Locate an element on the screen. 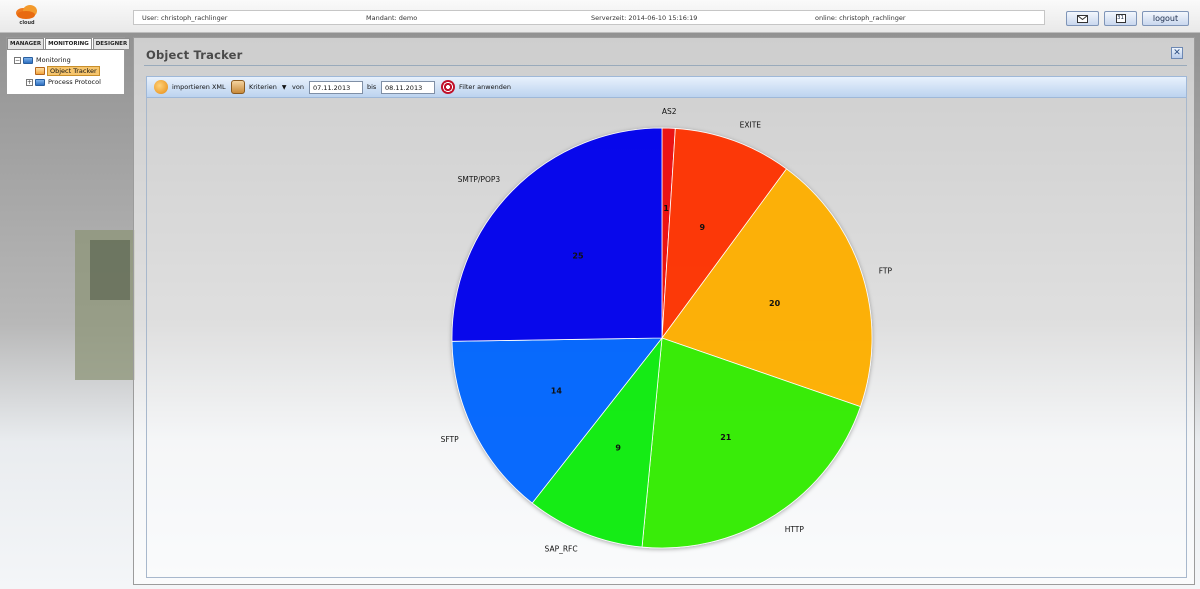  pie-value-as2: 1 is located at coordinates (666, 208).